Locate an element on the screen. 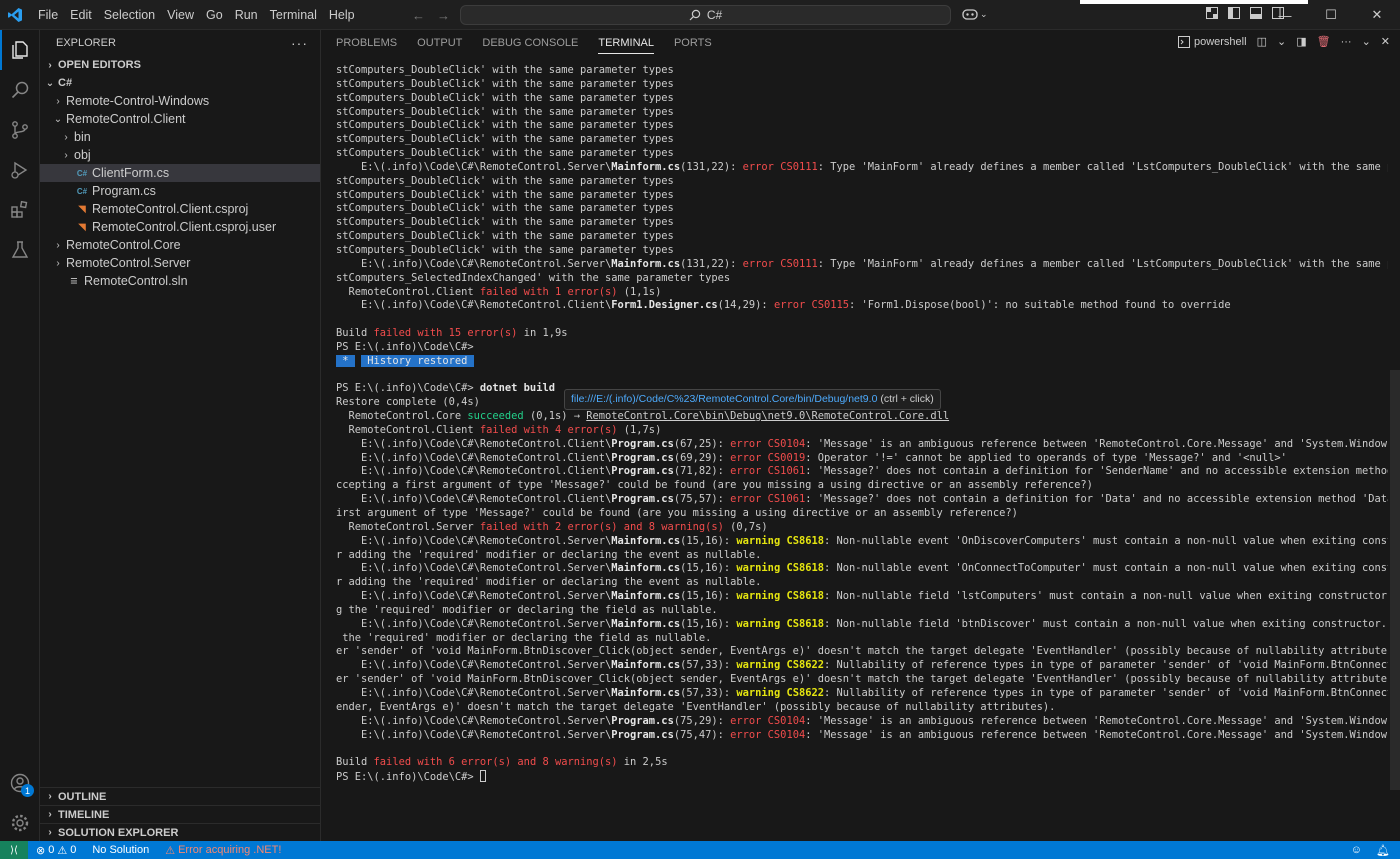 This screenshot has height=859, width=1400. dotnet-status: ⚠ Error acquiring .NET! is located at coordinates (223, 850).